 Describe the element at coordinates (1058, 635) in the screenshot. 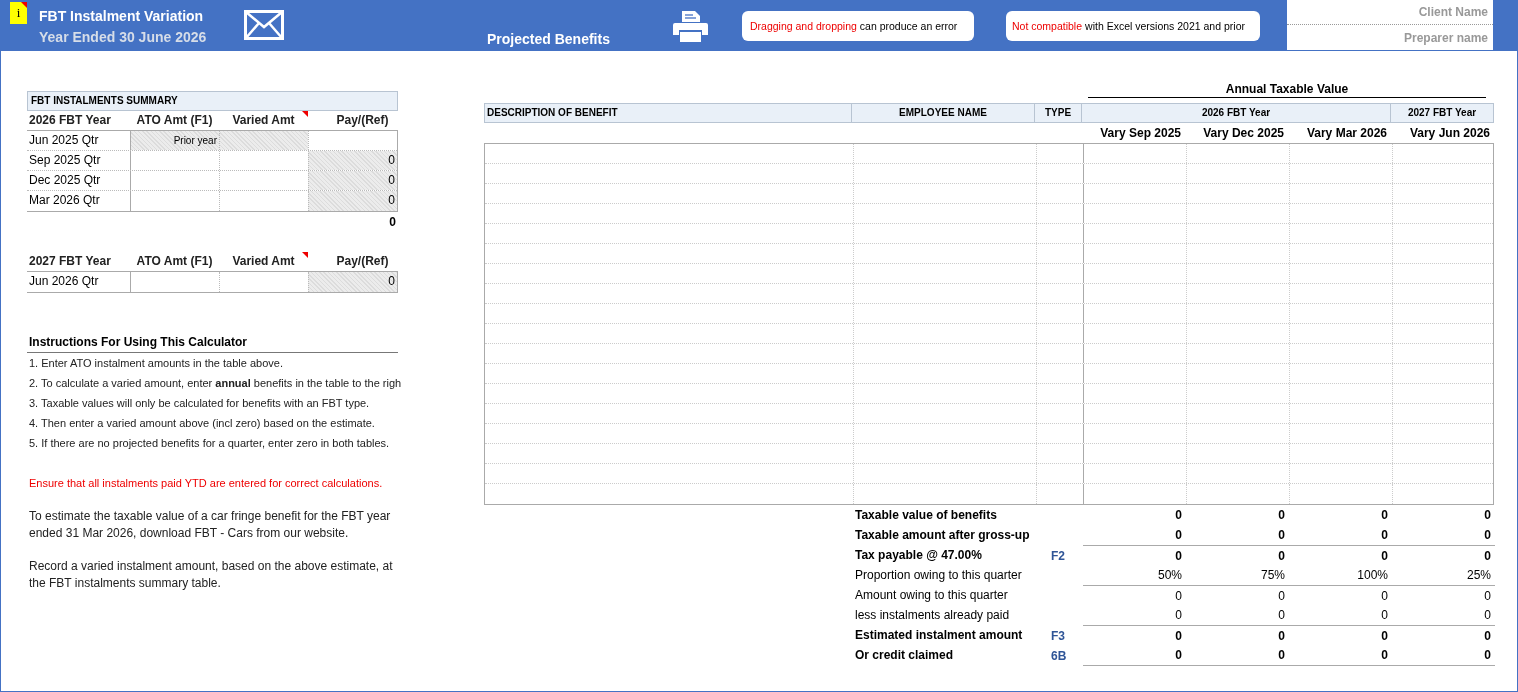

I see `form-code-label: F3` at that location.